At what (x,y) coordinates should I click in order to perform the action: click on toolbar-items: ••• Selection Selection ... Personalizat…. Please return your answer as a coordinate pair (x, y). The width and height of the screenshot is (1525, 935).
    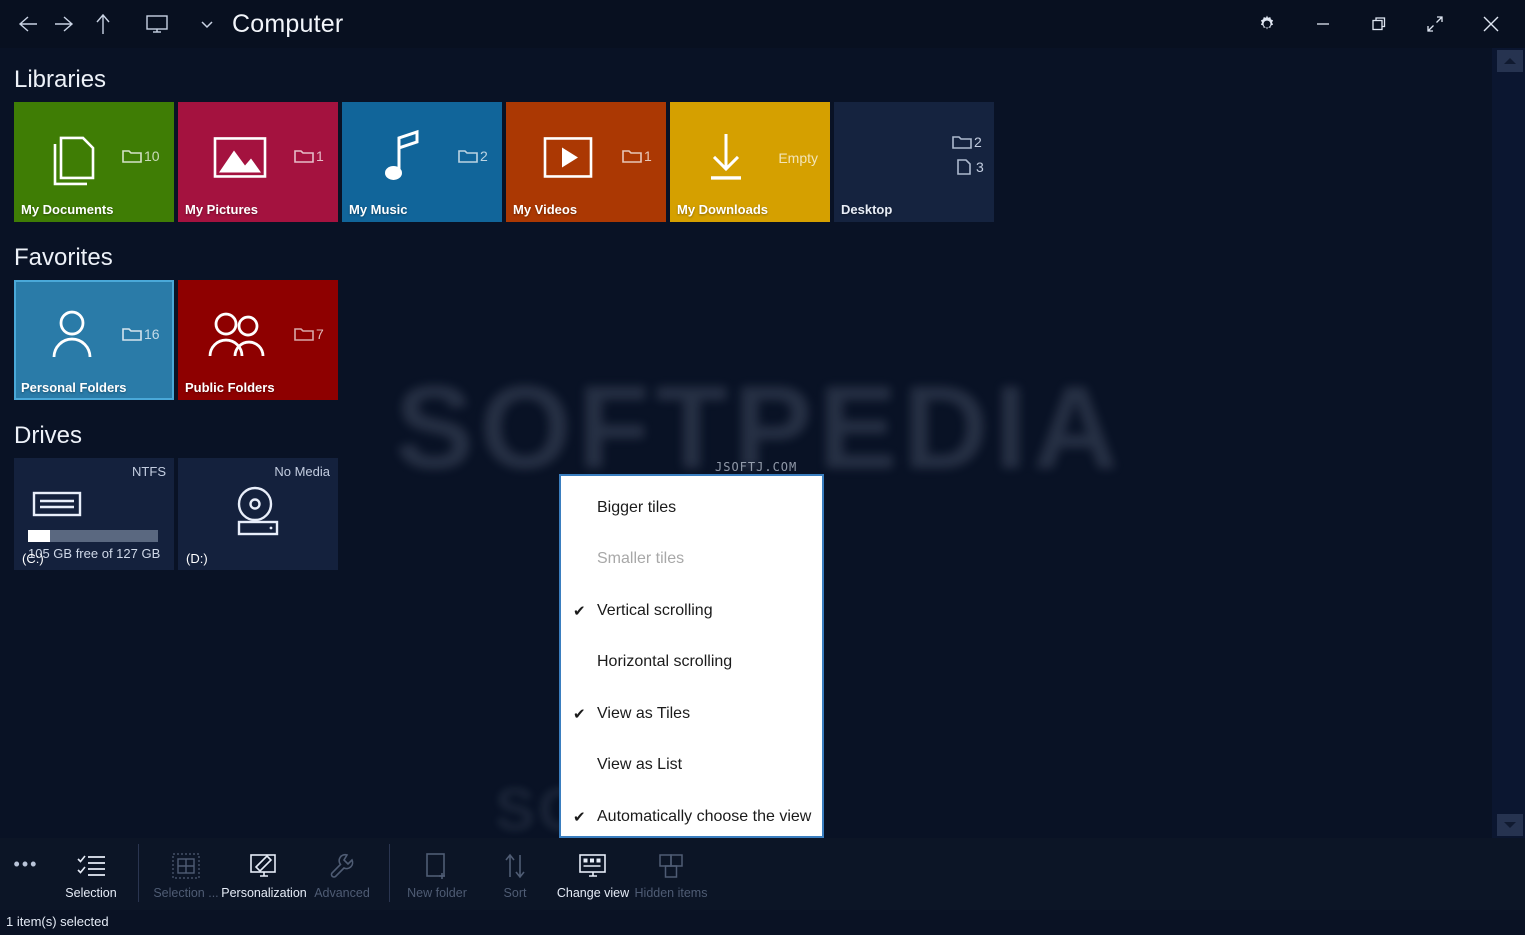
    Looking at the image, I should click on (355, 874).